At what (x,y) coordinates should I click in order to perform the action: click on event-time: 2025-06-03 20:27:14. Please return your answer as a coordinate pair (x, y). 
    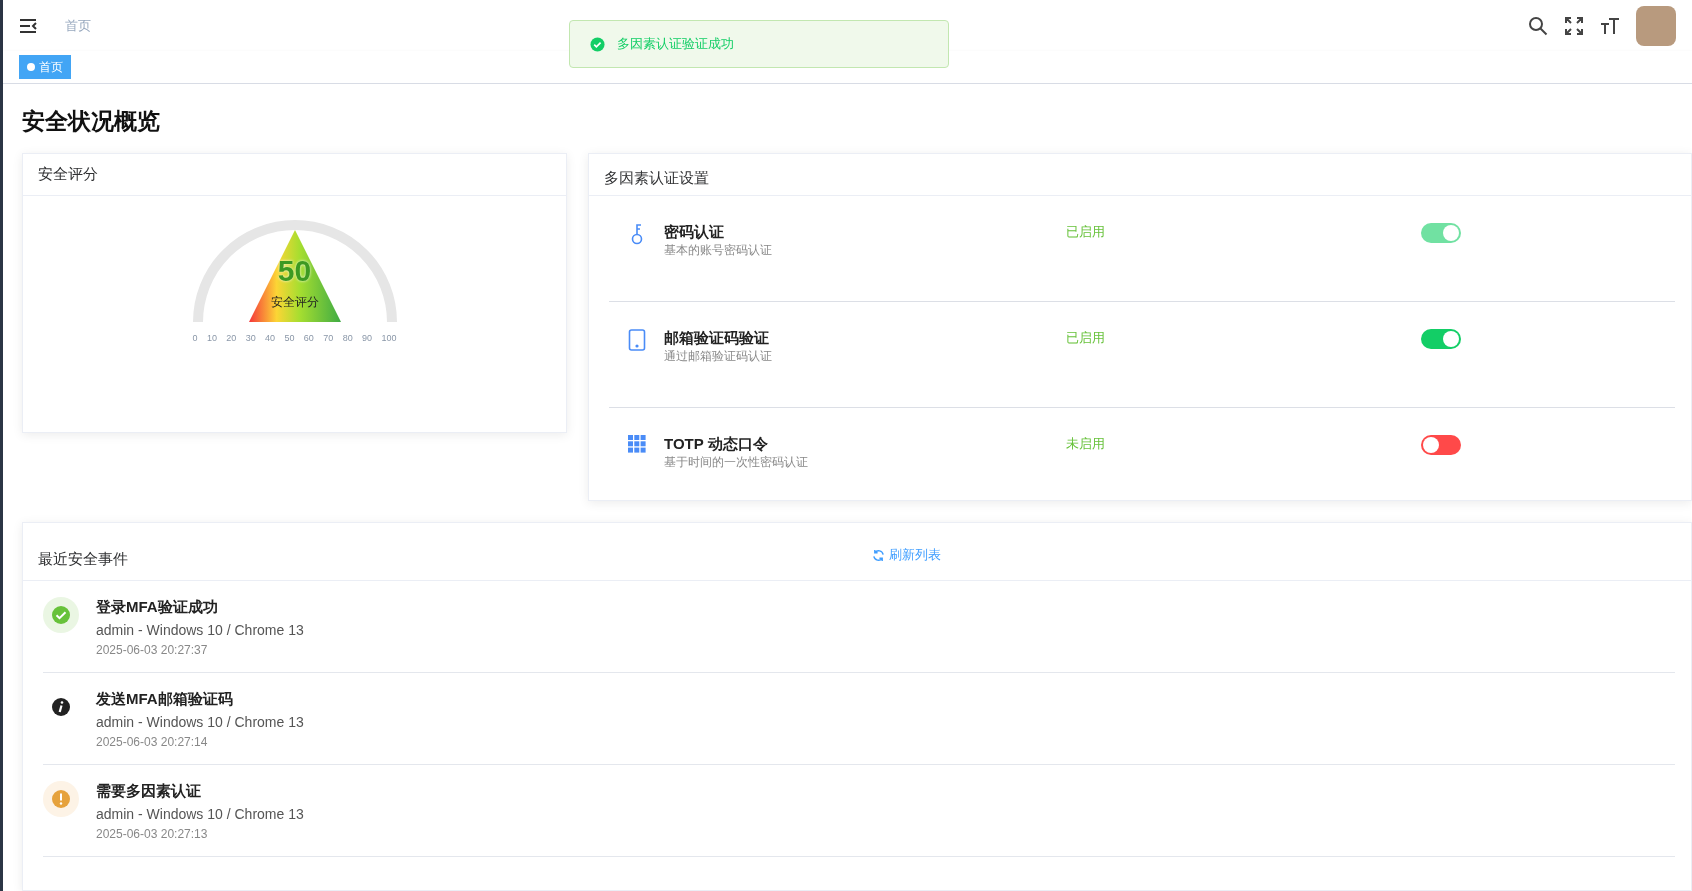
    Looking at the image, I should click on (152, 741).